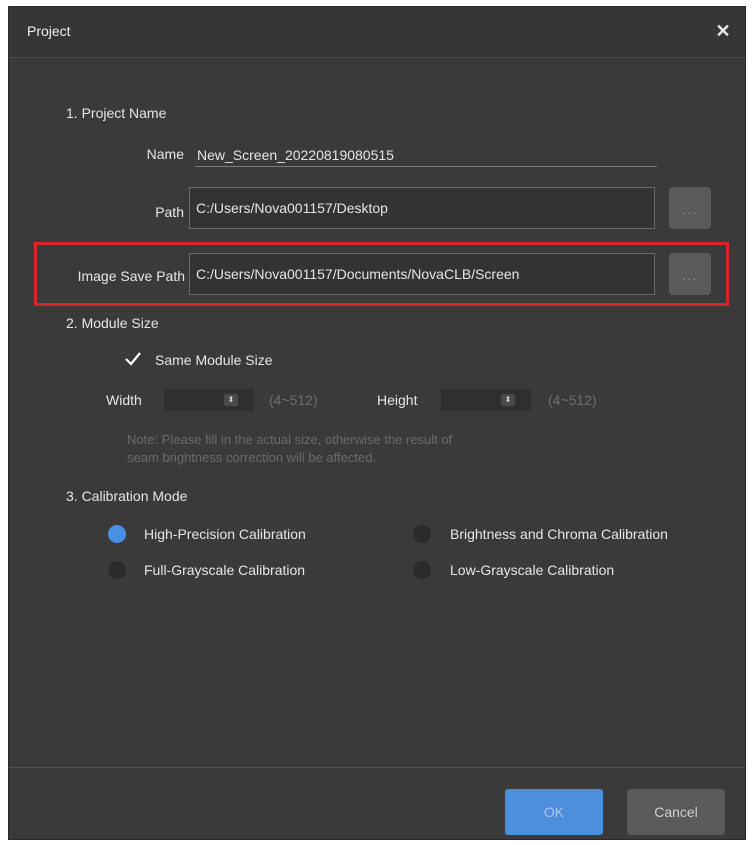  Describe the element at coordinates (377, 32) in the screenshot. I see `title-bar: Project ✕` at that location.